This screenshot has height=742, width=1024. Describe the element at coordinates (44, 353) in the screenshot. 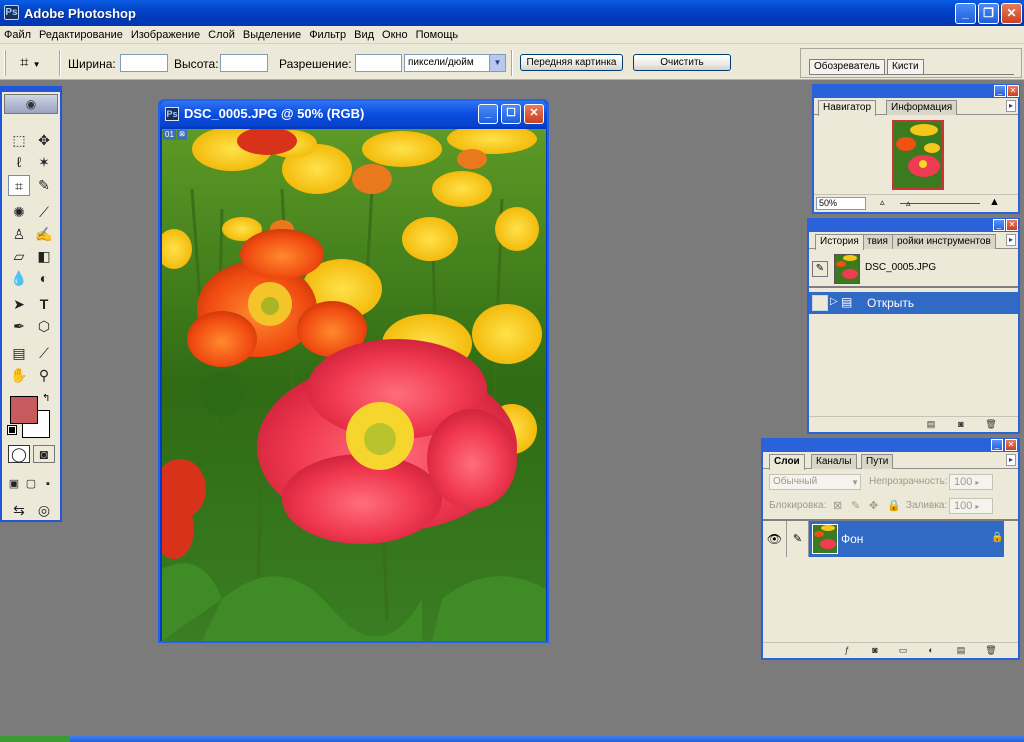

I see `eyedropper-tool-icon: ⟋` at that location.